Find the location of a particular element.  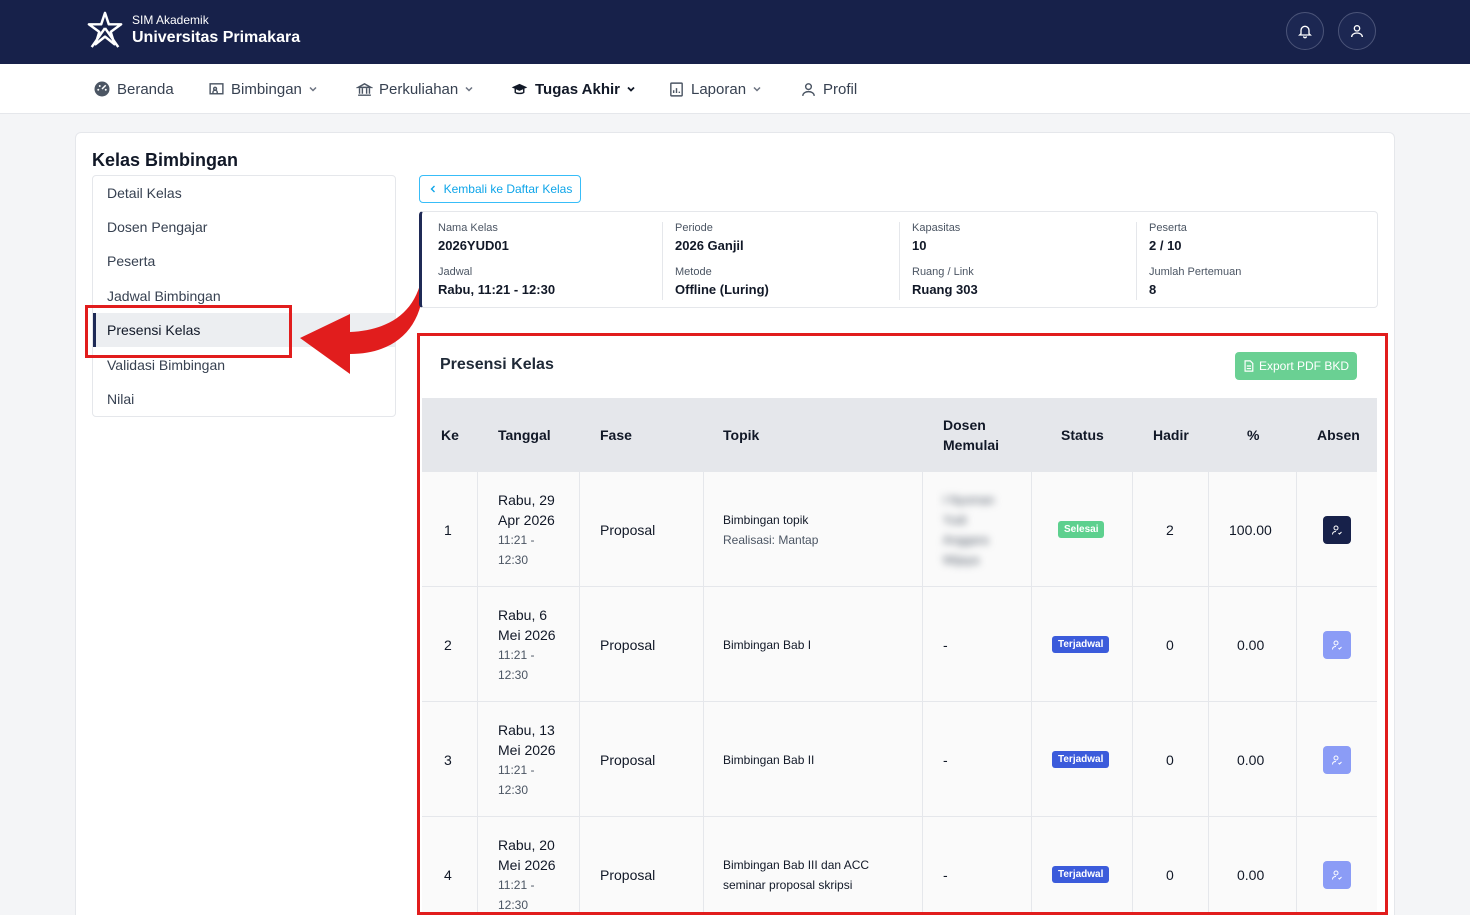

notification-button is located at coordinates (1305, 31).